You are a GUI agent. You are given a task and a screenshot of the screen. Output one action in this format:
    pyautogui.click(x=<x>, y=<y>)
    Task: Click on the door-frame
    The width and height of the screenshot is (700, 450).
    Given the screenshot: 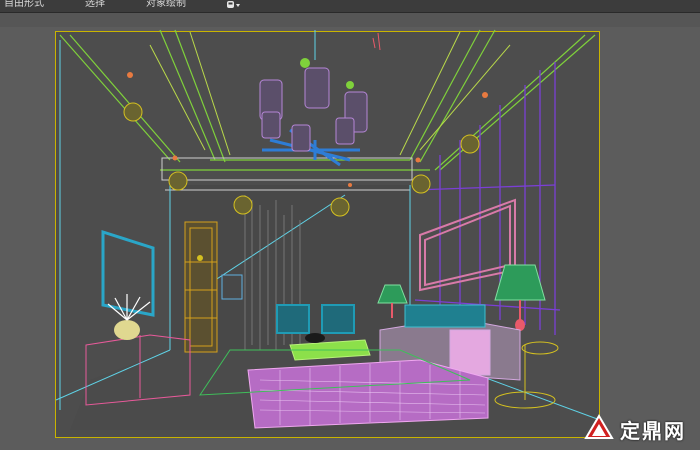 What is the action you would take?
    pyautogui.click(x=201, y=287)
    